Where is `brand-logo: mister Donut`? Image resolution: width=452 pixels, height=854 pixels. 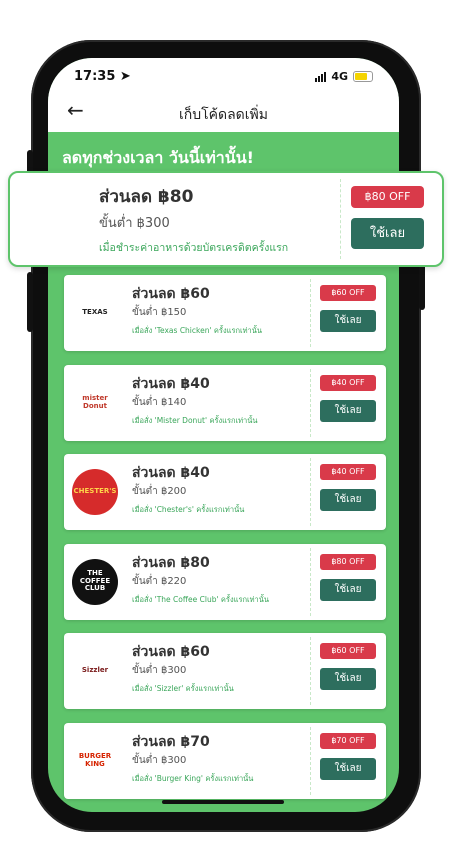 brand-logo: mister Donut is located at coordinates (95, 402).